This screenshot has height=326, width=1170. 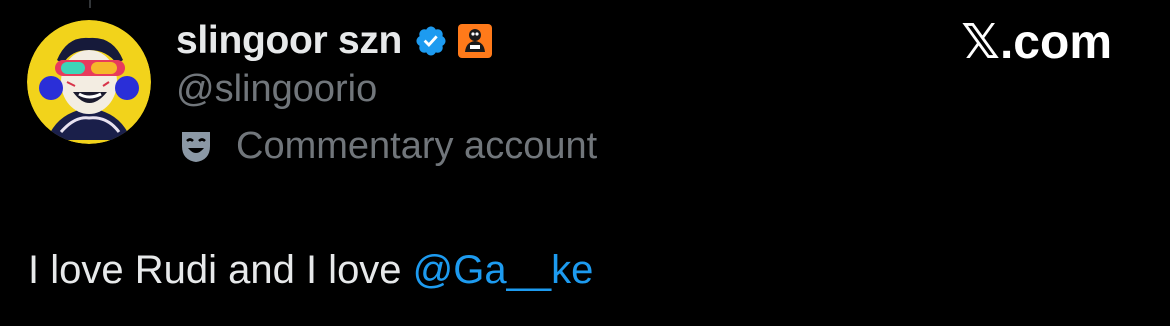 I want to click on author-handle: @slingoorio, so click(x=276, y=89).